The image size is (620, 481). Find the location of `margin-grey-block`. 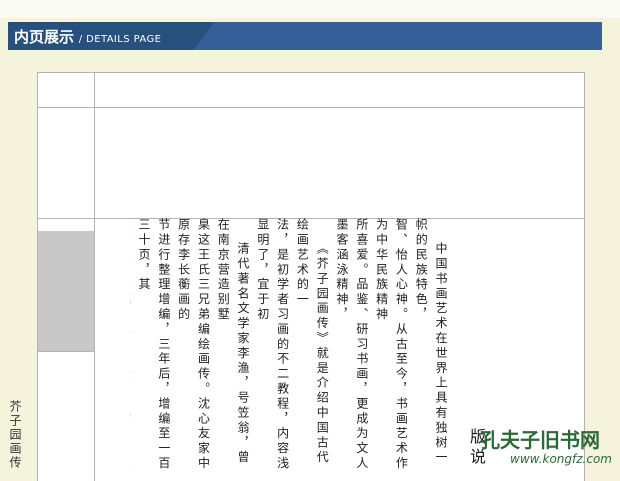

margin-grey-block is located at coordinates (66, 291).